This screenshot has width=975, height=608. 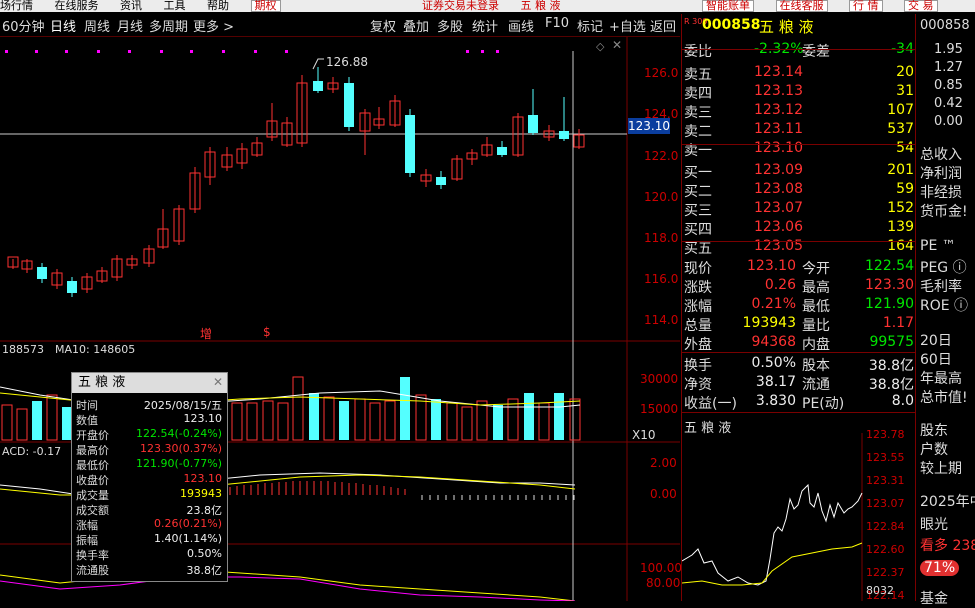 What do you see at coordinates (23, 25) in the screenshot?
I see `tab-60min: 60分钟` at bounding box center [23, 25].